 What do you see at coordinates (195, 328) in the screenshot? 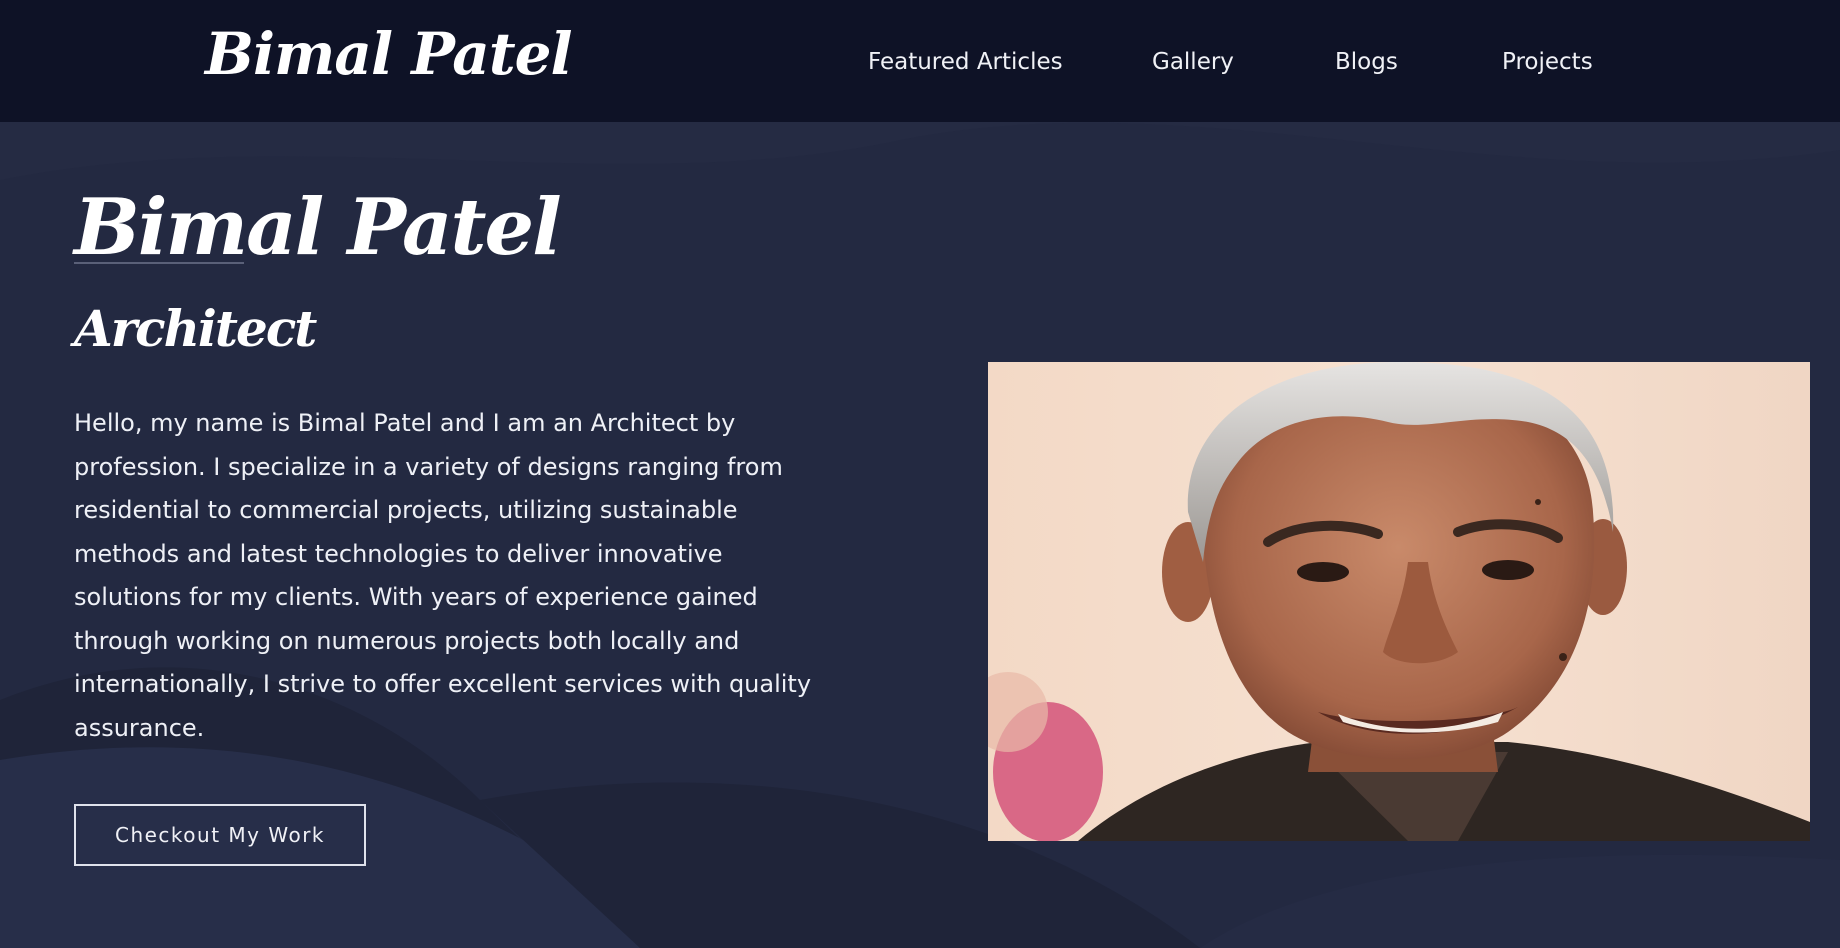
I see `hero-role-heading: Architect` at bounding box center [195, 328].